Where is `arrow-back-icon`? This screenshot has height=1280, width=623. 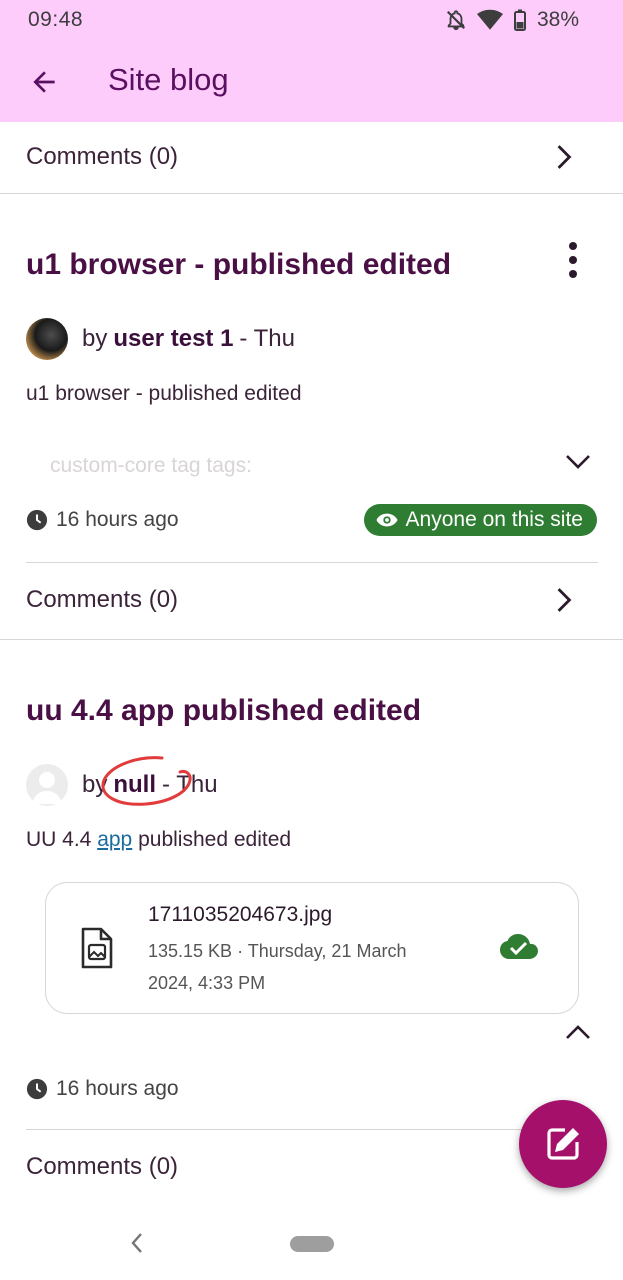
arrow-back-icon is located at coordinates (44, 82).